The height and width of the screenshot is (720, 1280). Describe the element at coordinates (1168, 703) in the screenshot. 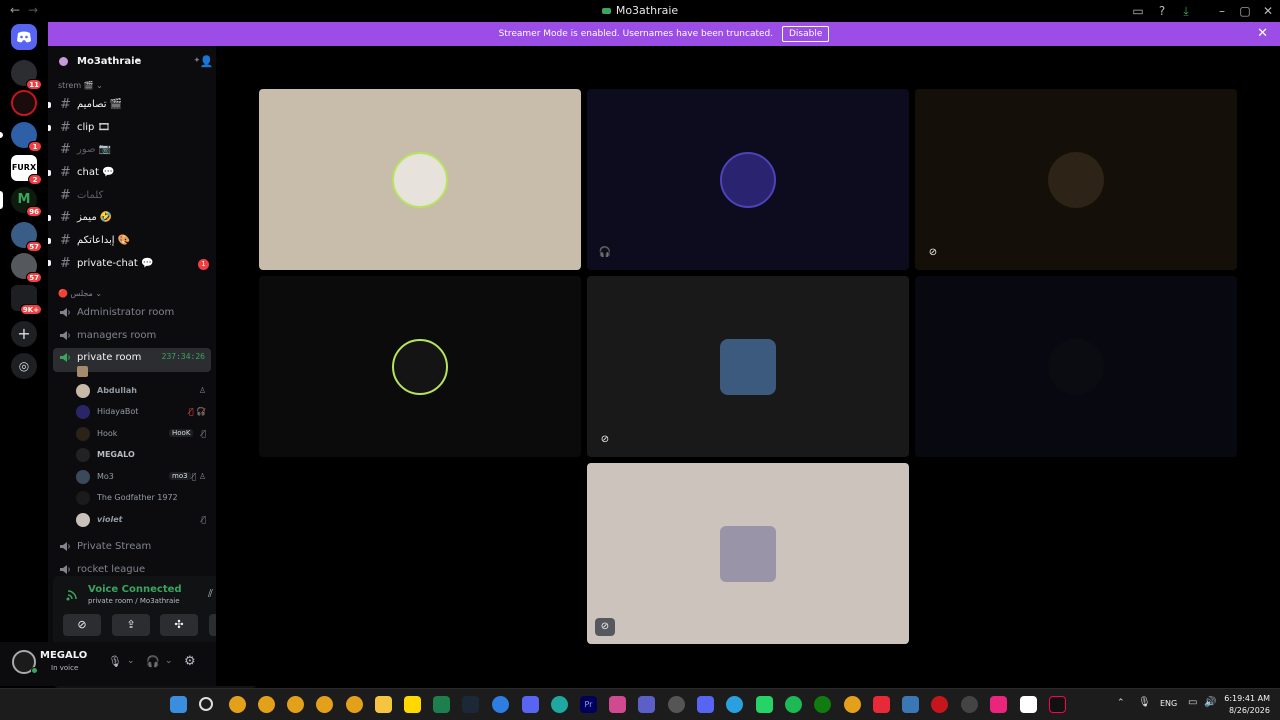

I see `language-indicator: ENG` at that location.